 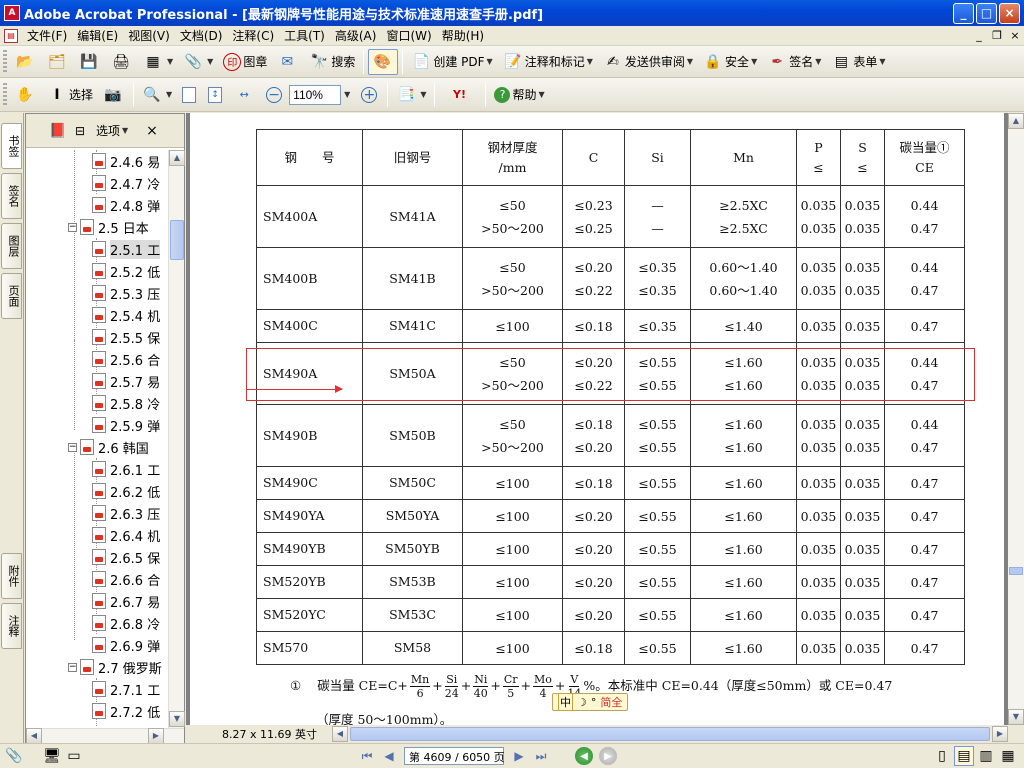 I want to click on zoom-dropdown-icon: ▼, so click(x=347, y=94).